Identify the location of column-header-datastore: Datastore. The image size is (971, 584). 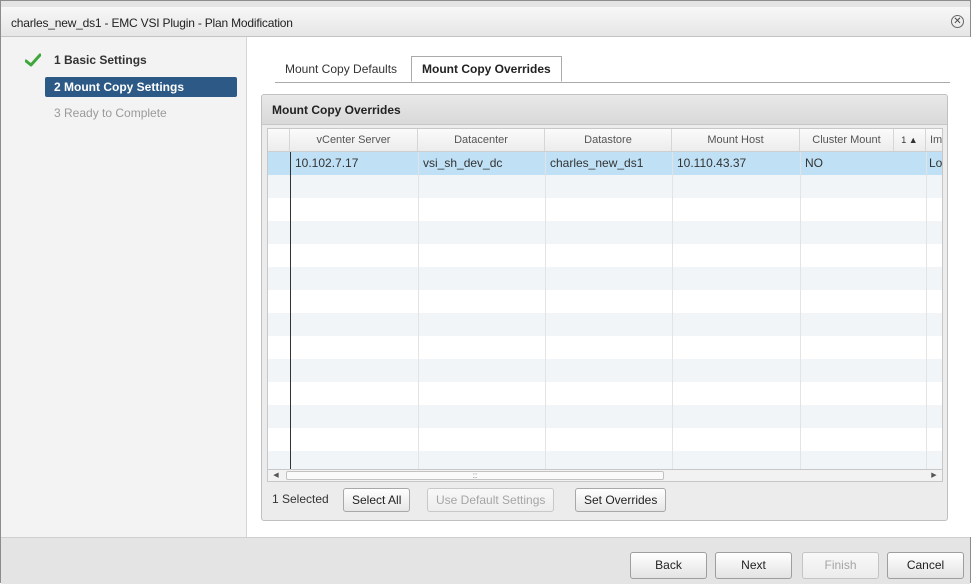
(608, 140).